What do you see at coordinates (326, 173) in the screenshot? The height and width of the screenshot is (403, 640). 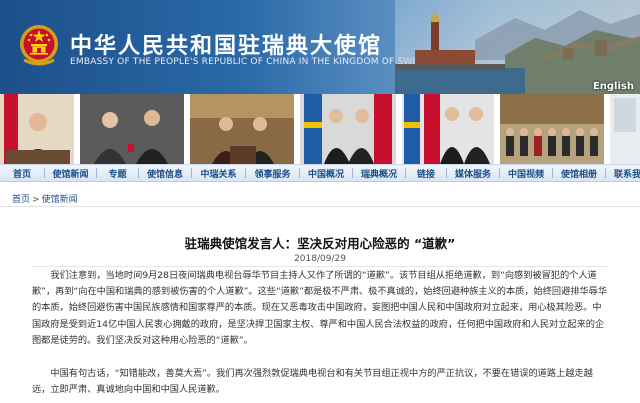 I see `nav-item-china-overview: 中国概况` at bounding box center [326, 173].